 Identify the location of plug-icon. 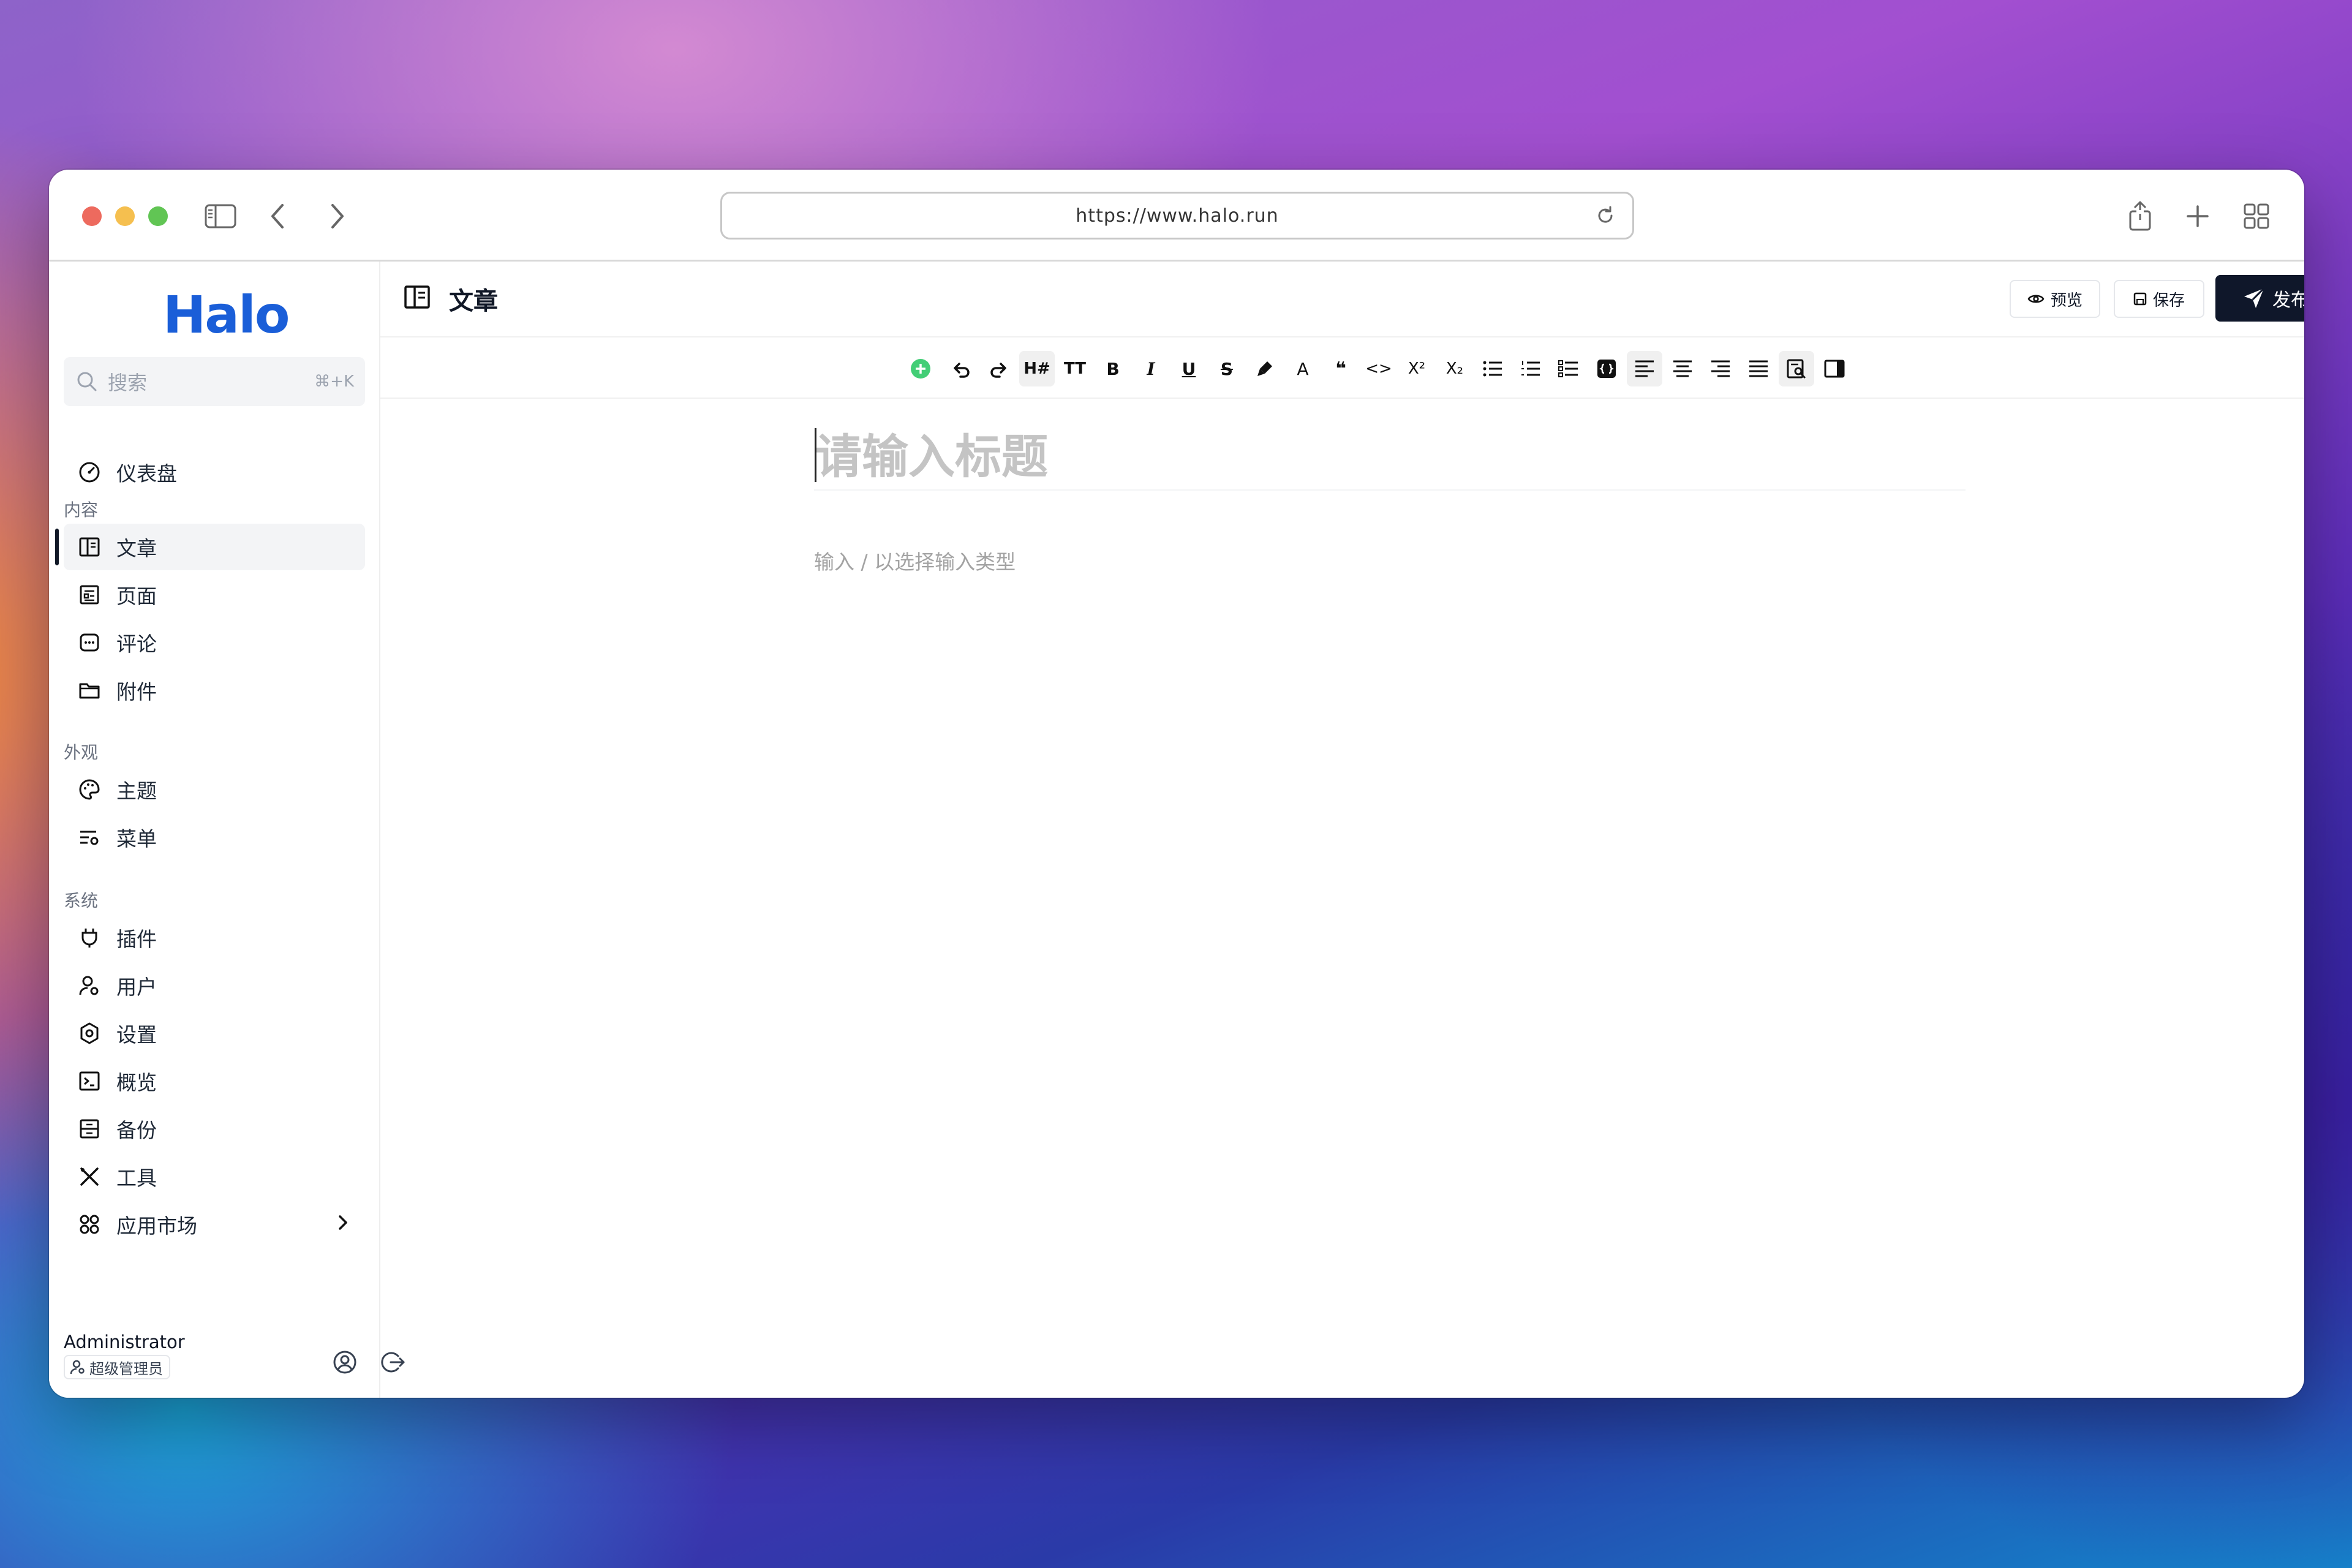
(89, 938).